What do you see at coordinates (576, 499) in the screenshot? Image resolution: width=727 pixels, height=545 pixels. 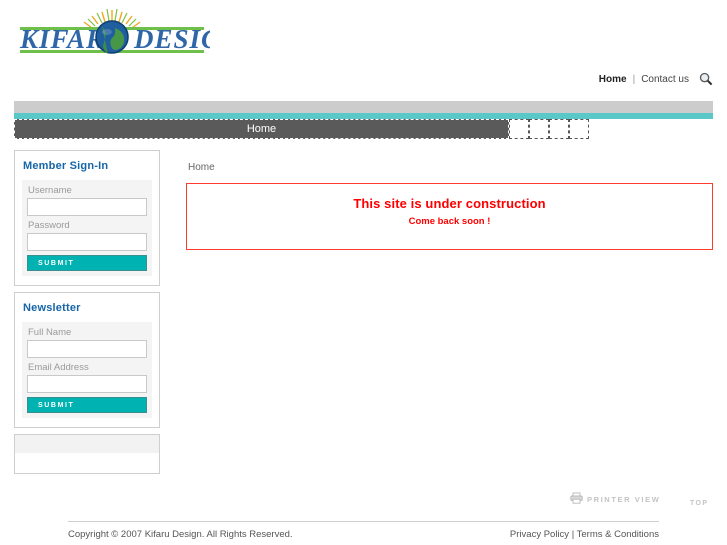 I see `printer-icon` at bounding box center [576, 499].